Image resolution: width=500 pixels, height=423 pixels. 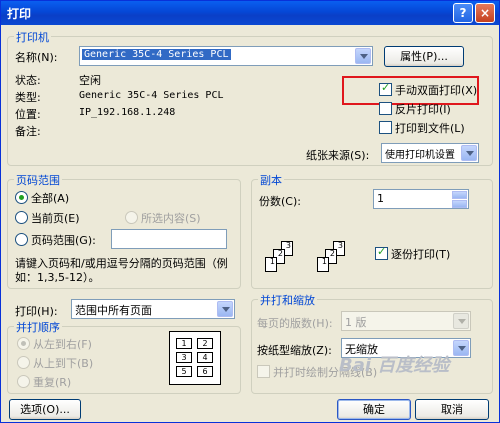 What do you see at coordinates (32, 37) in the screenshot?
I see `printer-group-title: 打印机` at bounding box center [32, 37].